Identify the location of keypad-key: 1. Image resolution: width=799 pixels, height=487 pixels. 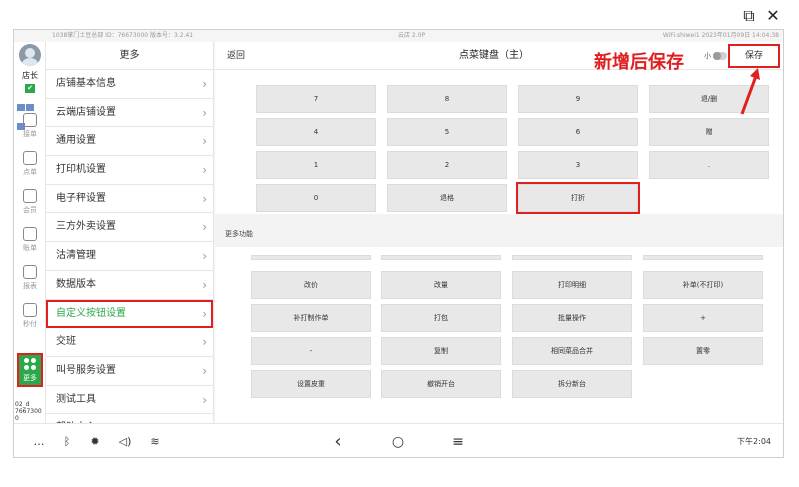
(316, 165).